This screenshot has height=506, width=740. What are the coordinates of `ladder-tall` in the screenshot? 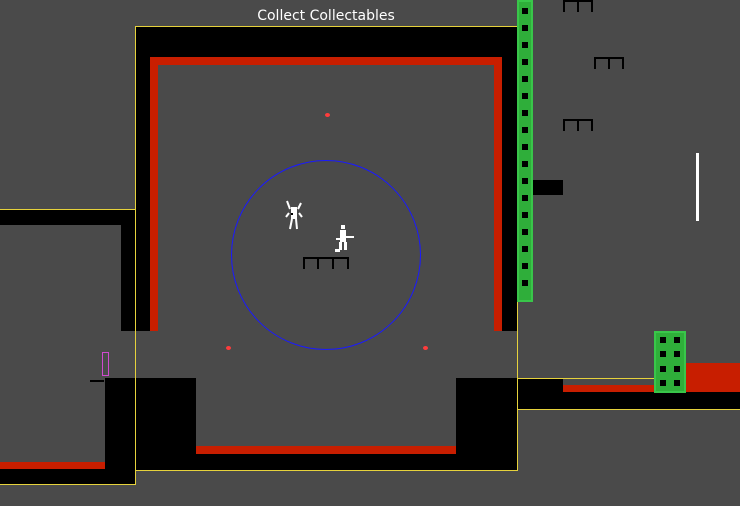 It's located at (525, 151).